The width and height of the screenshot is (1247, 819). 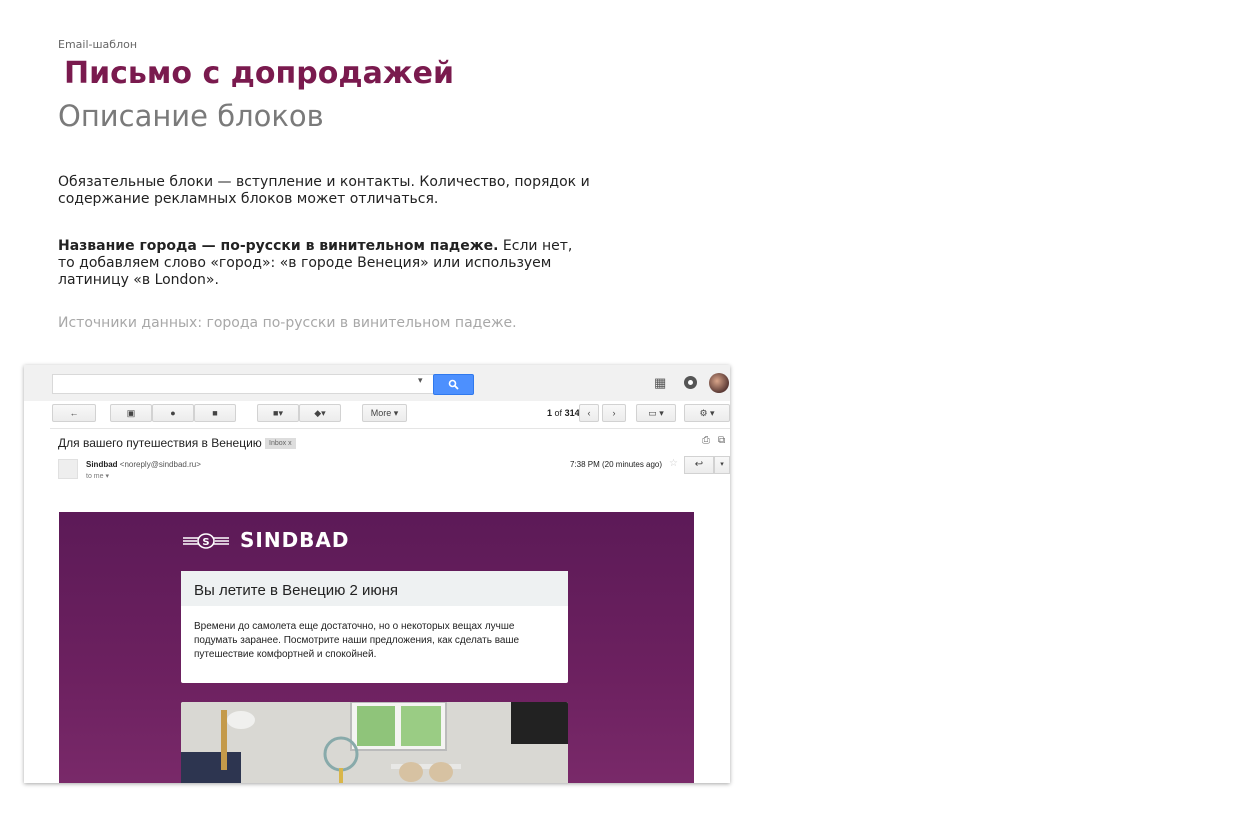 What do you see at coordinates (550, 413) in the screenshot?
I see `count-current: 1` at bounding box center [550, 413].